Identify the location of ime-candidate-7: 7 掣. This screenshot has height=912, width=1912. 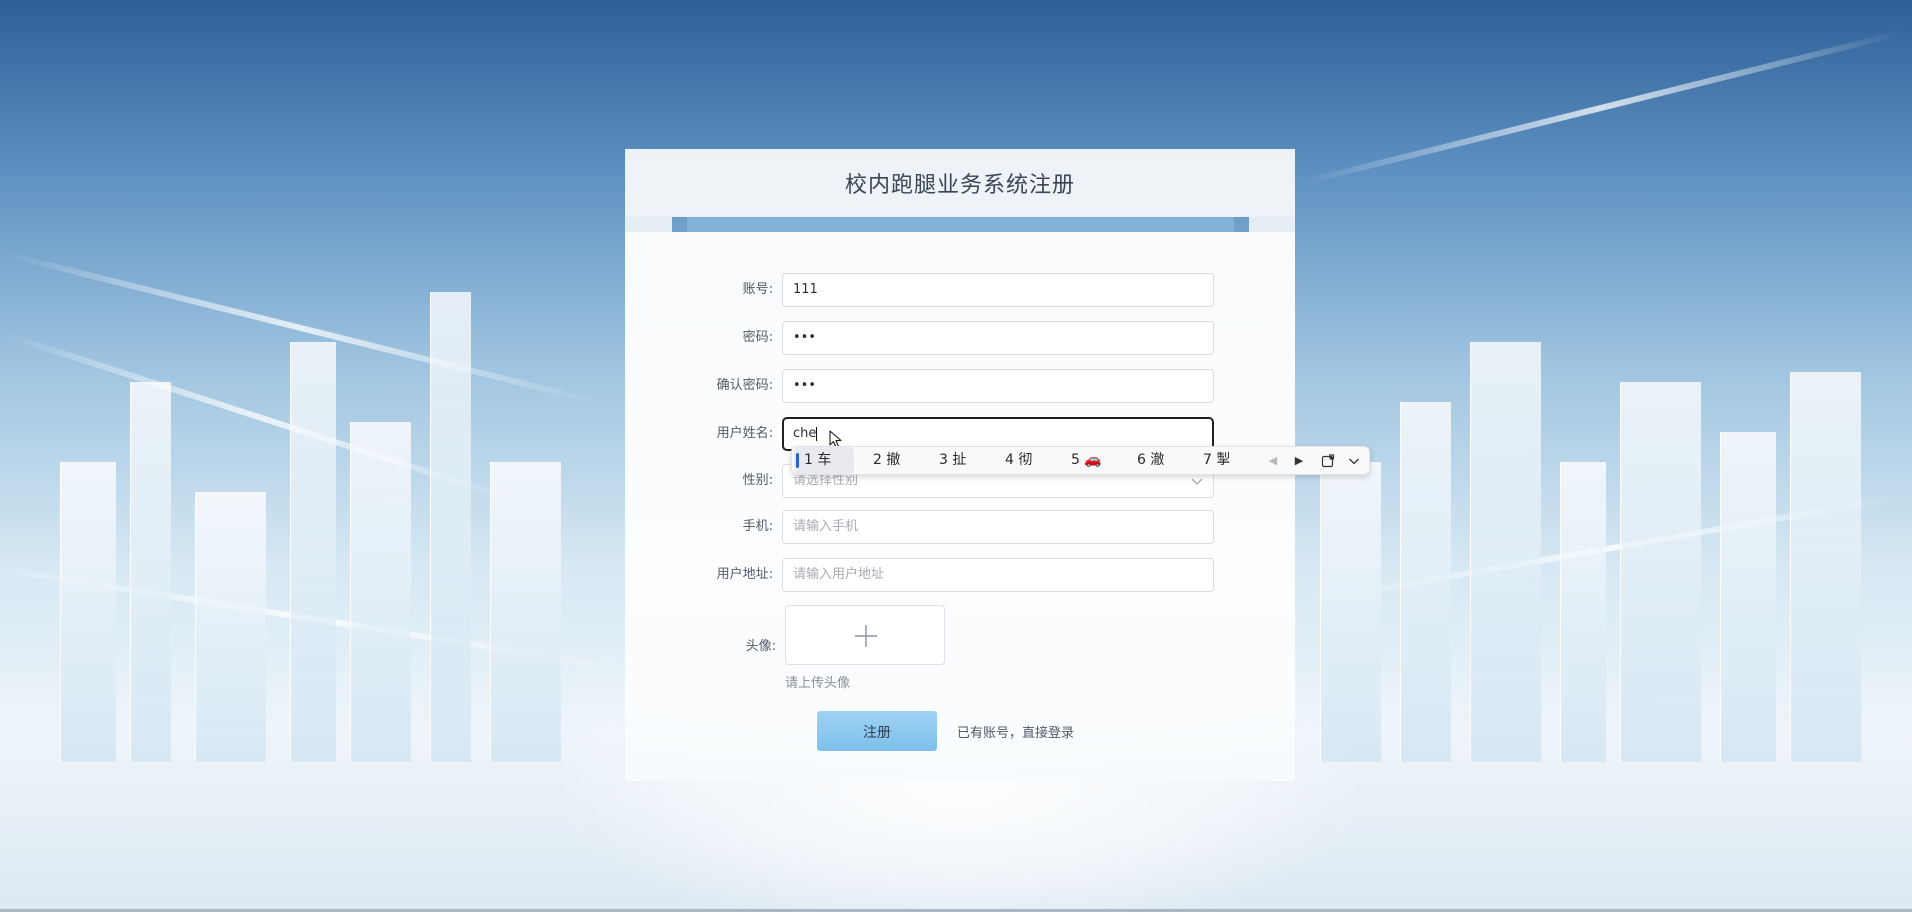
(1216, 460).